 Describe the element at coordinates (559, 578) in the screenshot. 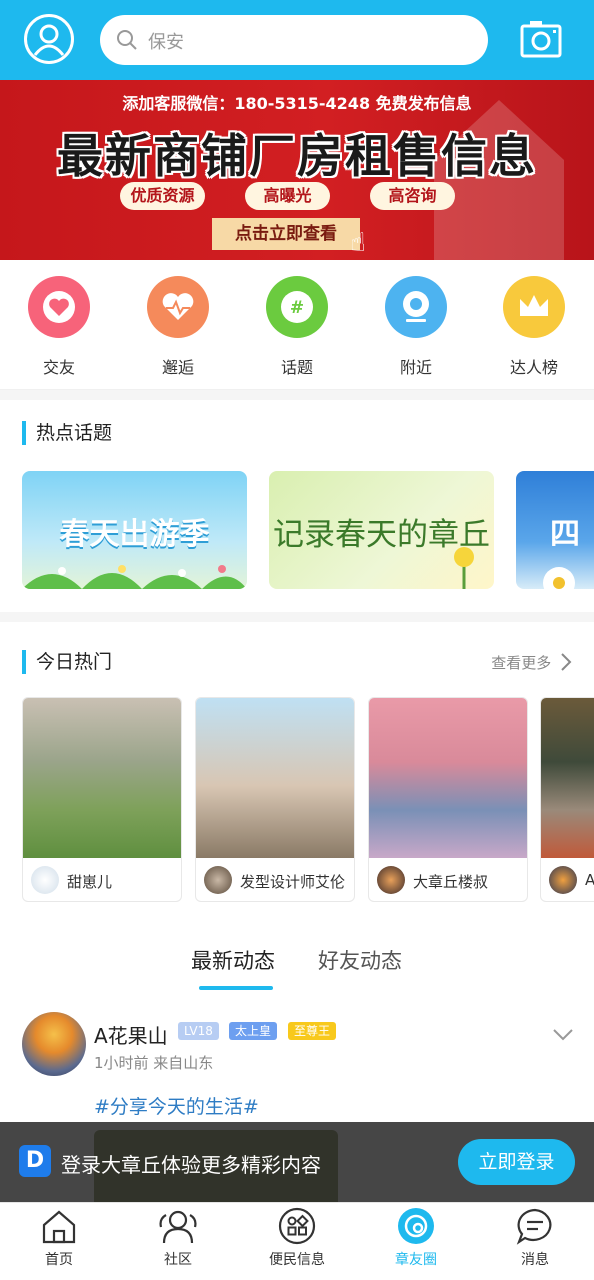

I see `daisy-decoration` at that location.